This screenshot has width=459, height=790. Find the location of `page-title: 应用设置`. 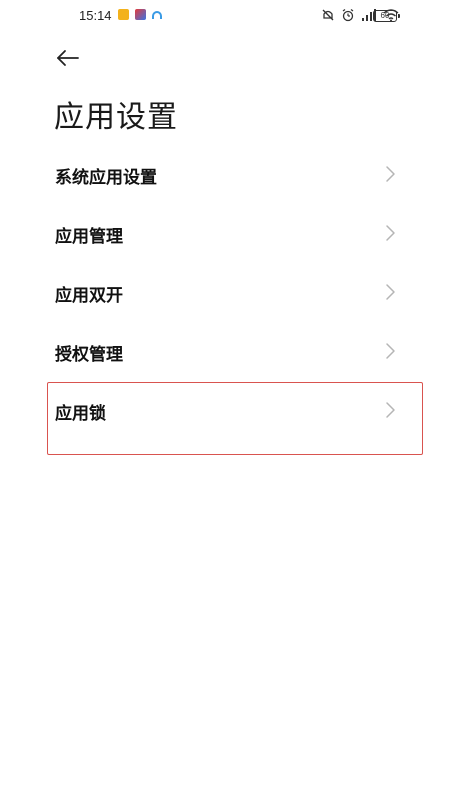

page-title: 应用设置 is located at coordinates (116, 117).